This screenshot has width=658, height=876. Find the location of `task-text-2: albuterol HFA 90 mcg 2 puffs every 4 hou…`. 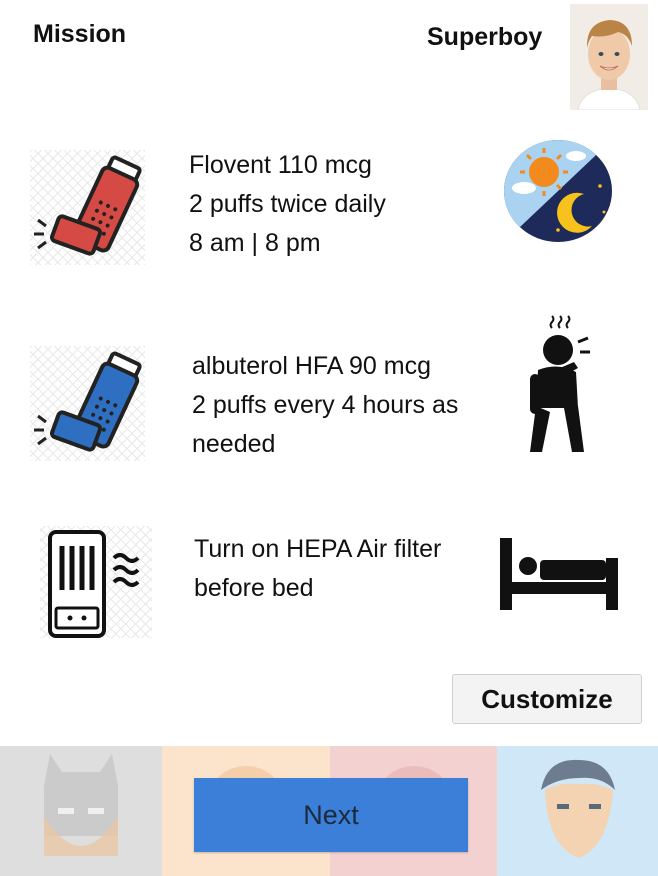

task-text-2: albuterol HFA 90 mcg 2 puffs every 4 hou… is located at coordinates (325, 405).